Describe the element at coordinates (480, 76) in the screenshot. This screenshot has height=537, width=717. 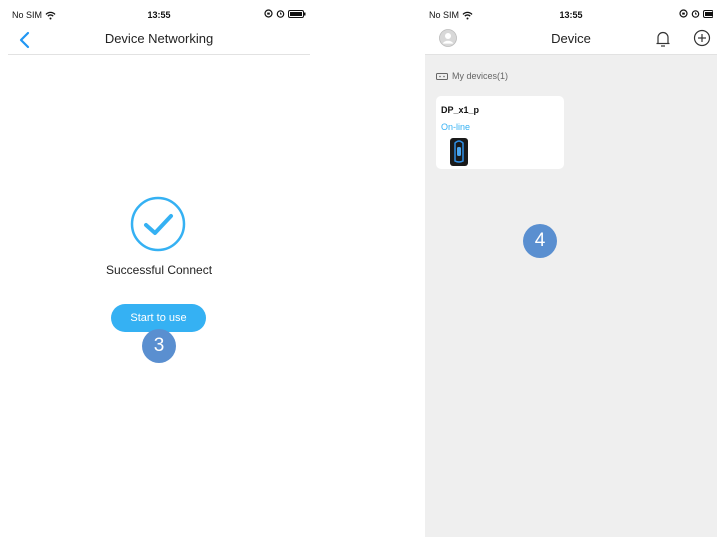
I see `section-label: My devices(1)` at that location.